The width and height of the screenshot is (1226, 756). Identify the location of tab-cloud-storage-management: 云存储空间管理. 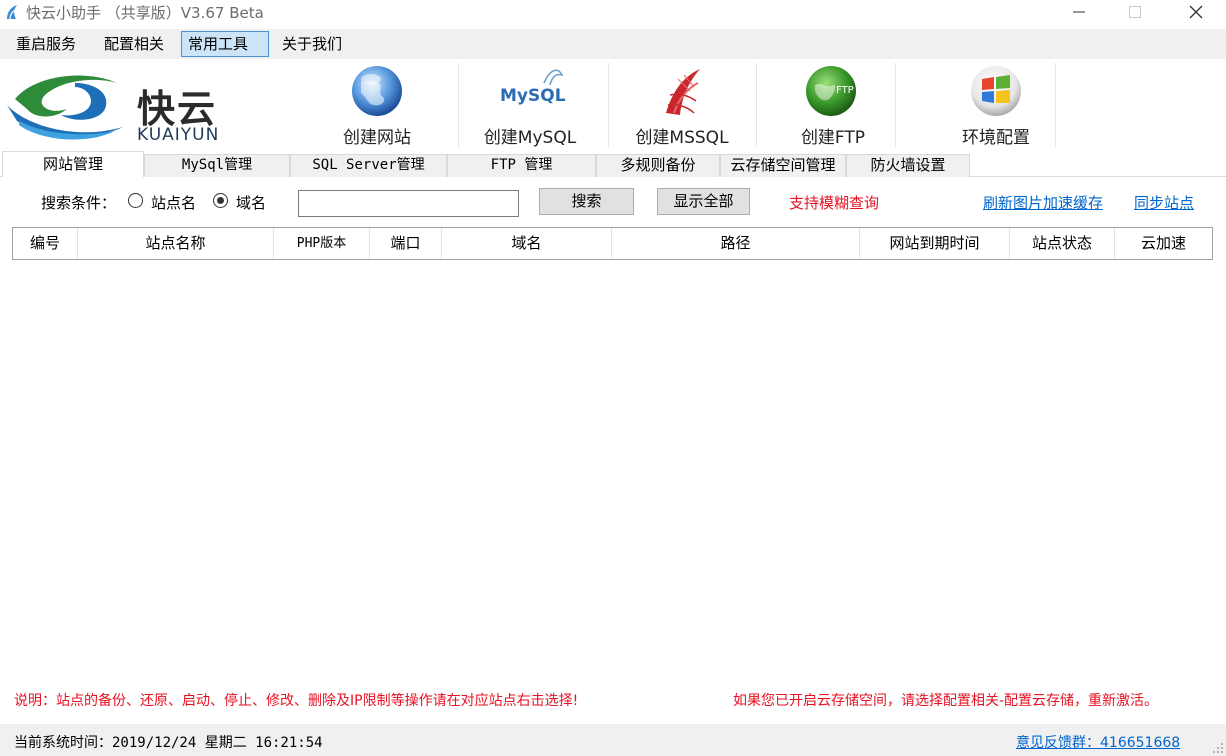
(783, 165).